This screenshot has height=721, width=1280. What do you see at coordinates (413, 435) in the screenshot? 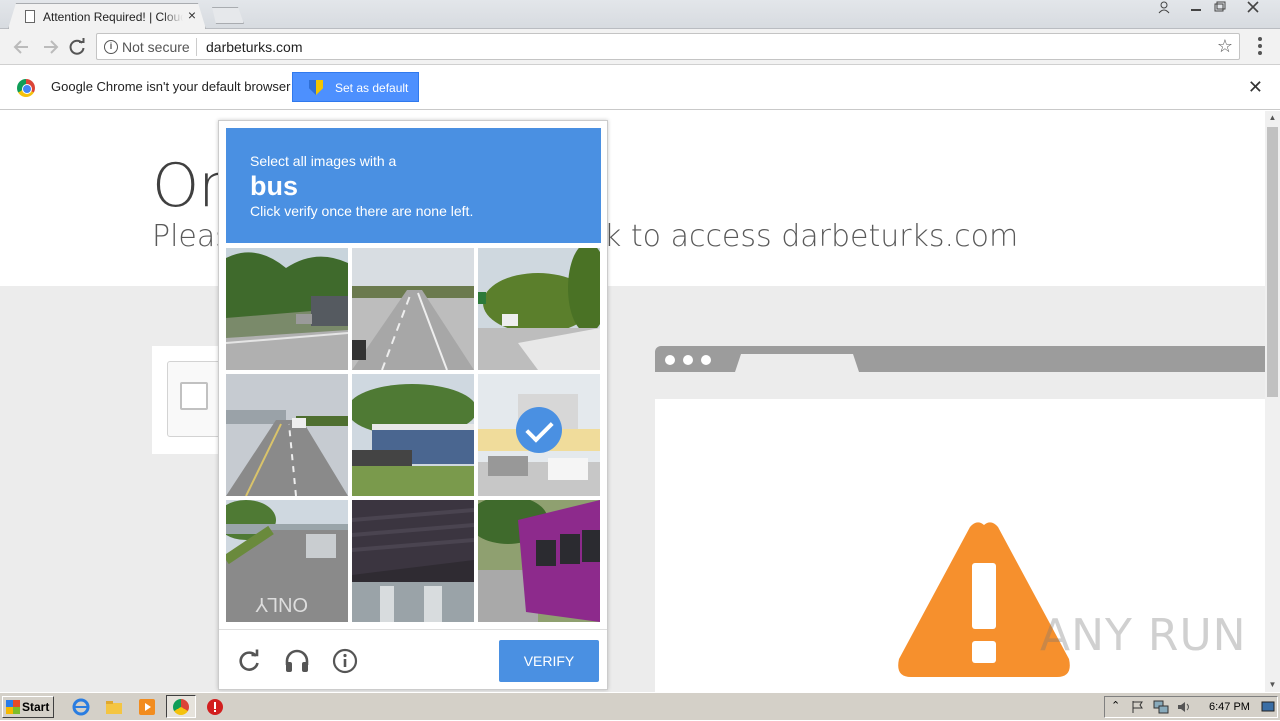
I see `image-tile-parked-cars-building` at bounding box center [413, 435].